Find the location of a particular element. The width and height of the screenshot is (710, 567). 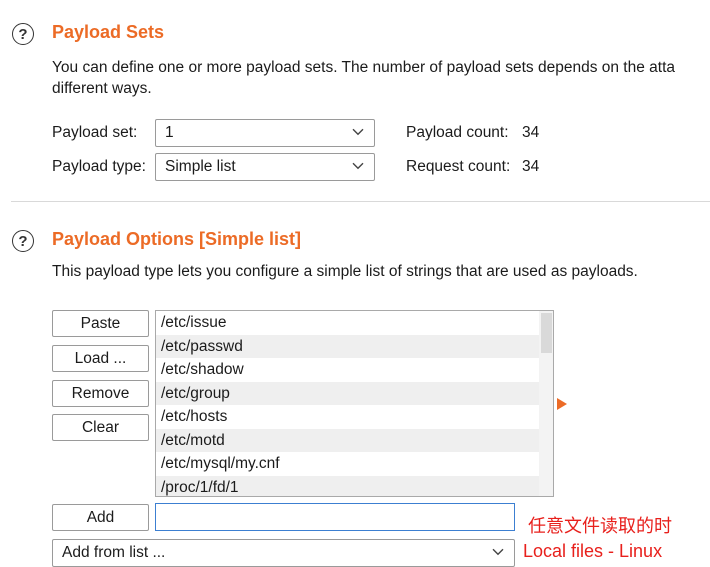

list-item: /etc/passwd is located at coordinates (354, 346).